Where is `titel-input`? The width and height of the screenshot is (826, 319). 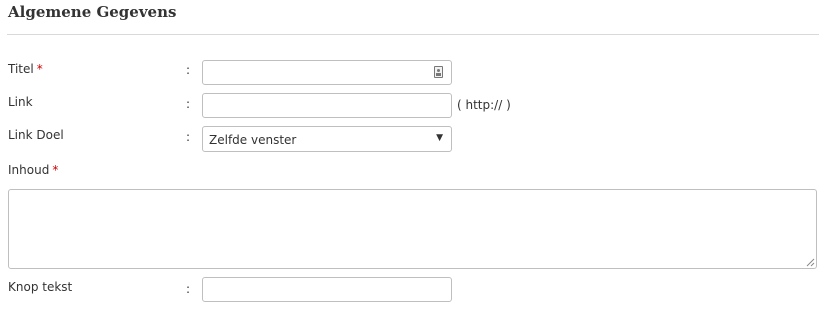 titel-input is located at coordinates (327, 72).